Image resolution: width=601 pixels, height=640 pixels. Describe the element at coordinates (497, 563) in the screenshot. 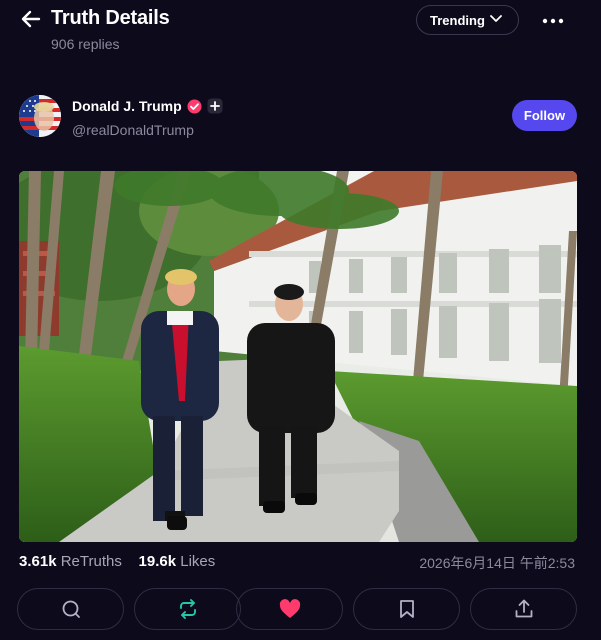

I see `post-timestamp: 2026年6月14日 午前2:53` at that location.